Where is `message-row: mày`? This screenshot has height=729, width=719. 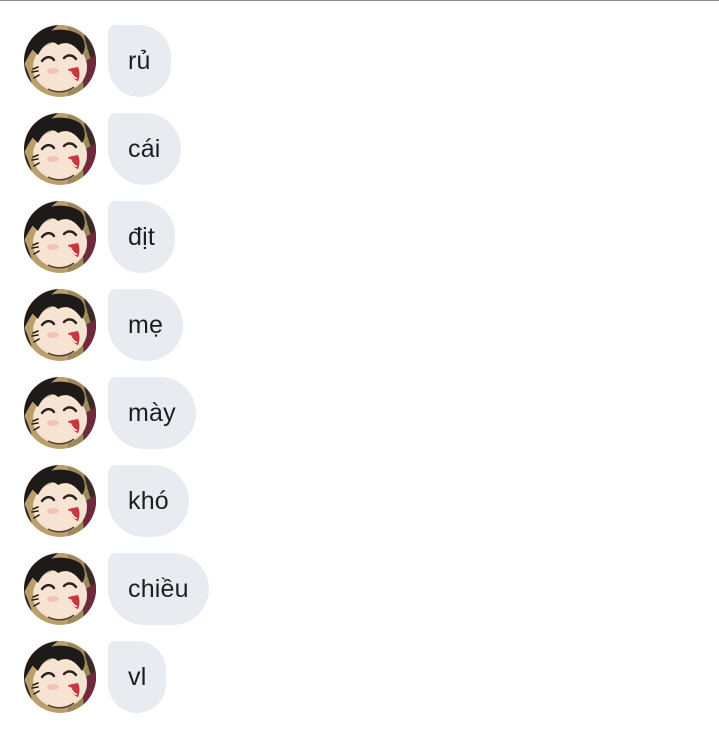 message-row: mày is located at coordinates (359, 413).